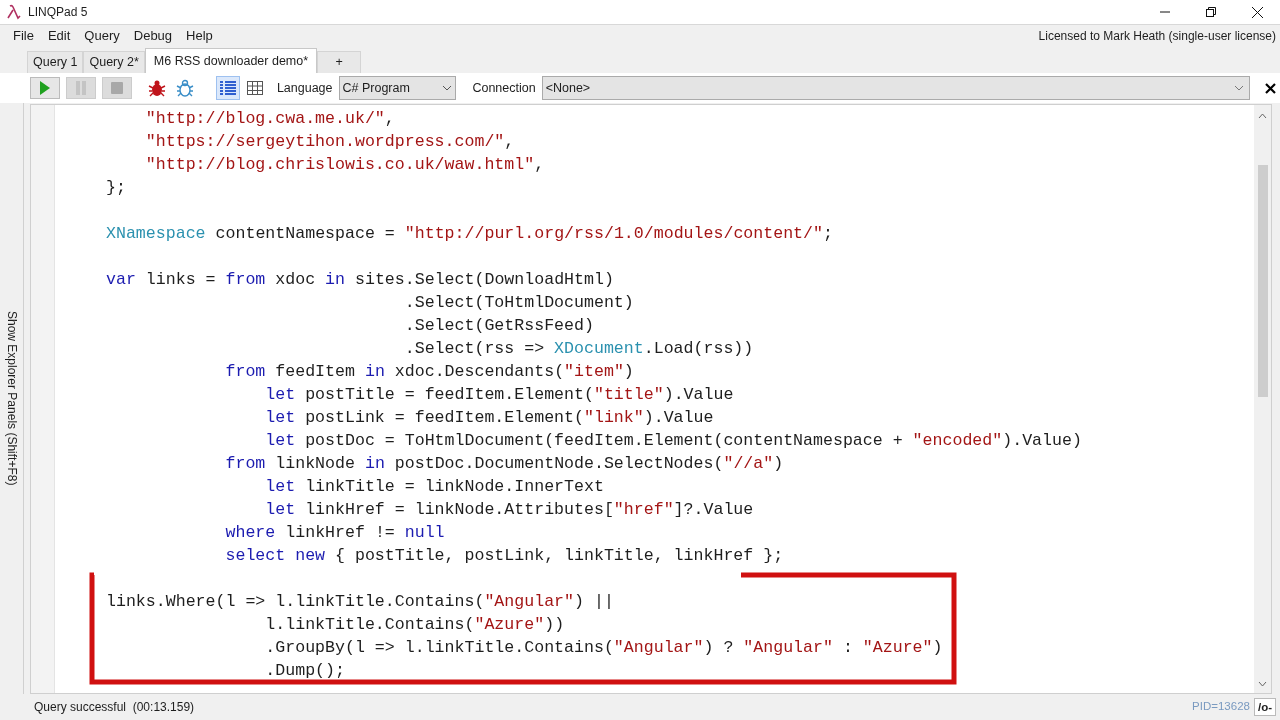 This screenshot has width=1280, height=720. What do you see at coordinates (498, 326) in the screenshot?
I see `code-line: .Select(GetRssFeed)` at bounding box center [498, 326].